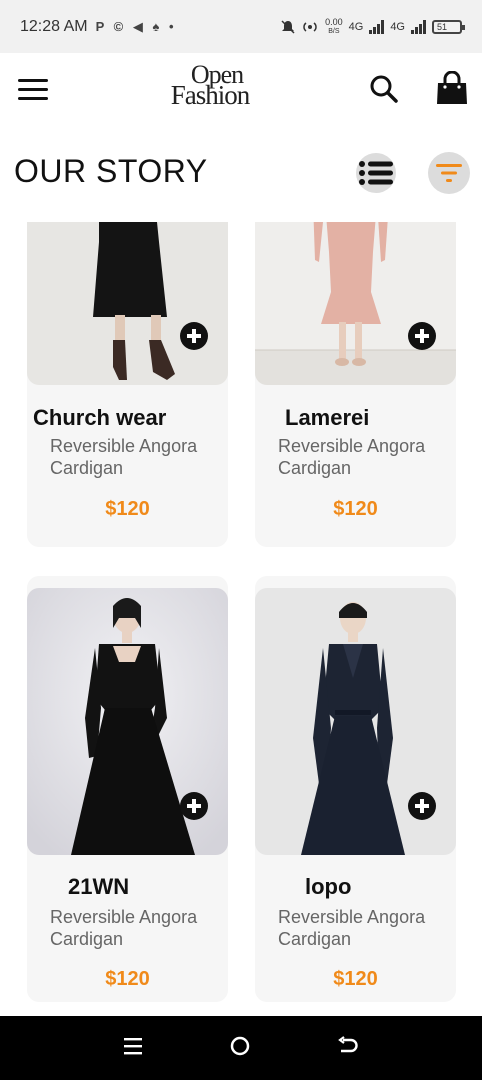  Describe the element at coordinates (377, 26) in the screenshot. I see `signal-icon` at that location.